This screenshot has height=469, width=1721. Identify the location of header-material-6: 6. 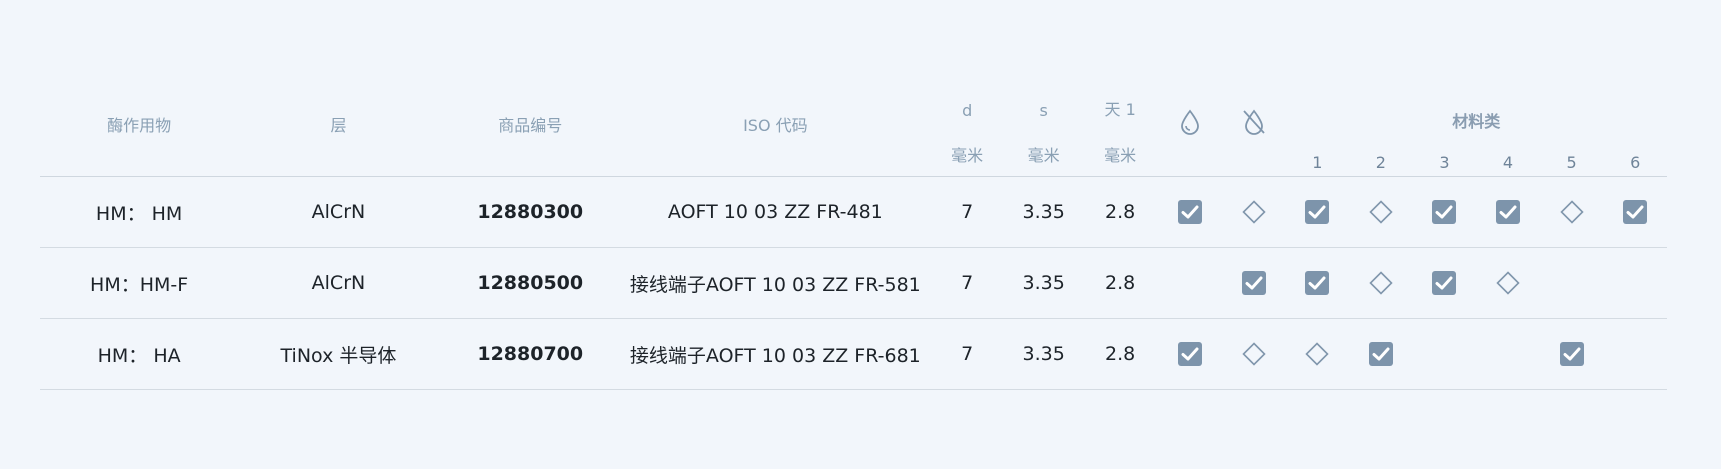
(1635, 162).